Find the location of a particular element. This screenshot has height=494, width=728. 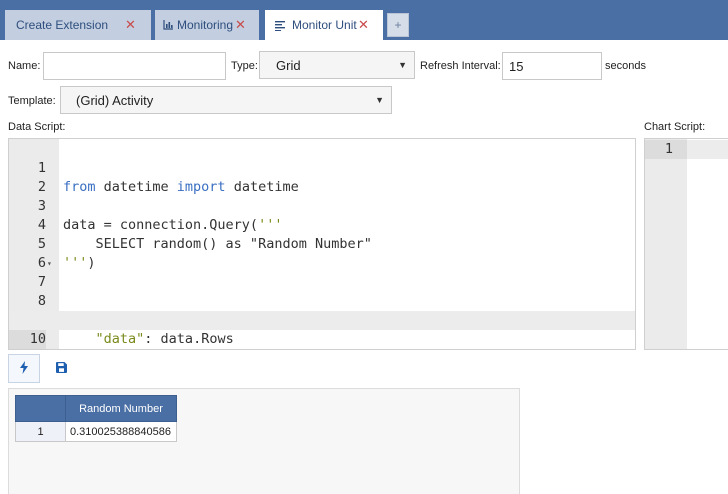

tab-label: Monitor Unit is located at coordinates (324, 25).